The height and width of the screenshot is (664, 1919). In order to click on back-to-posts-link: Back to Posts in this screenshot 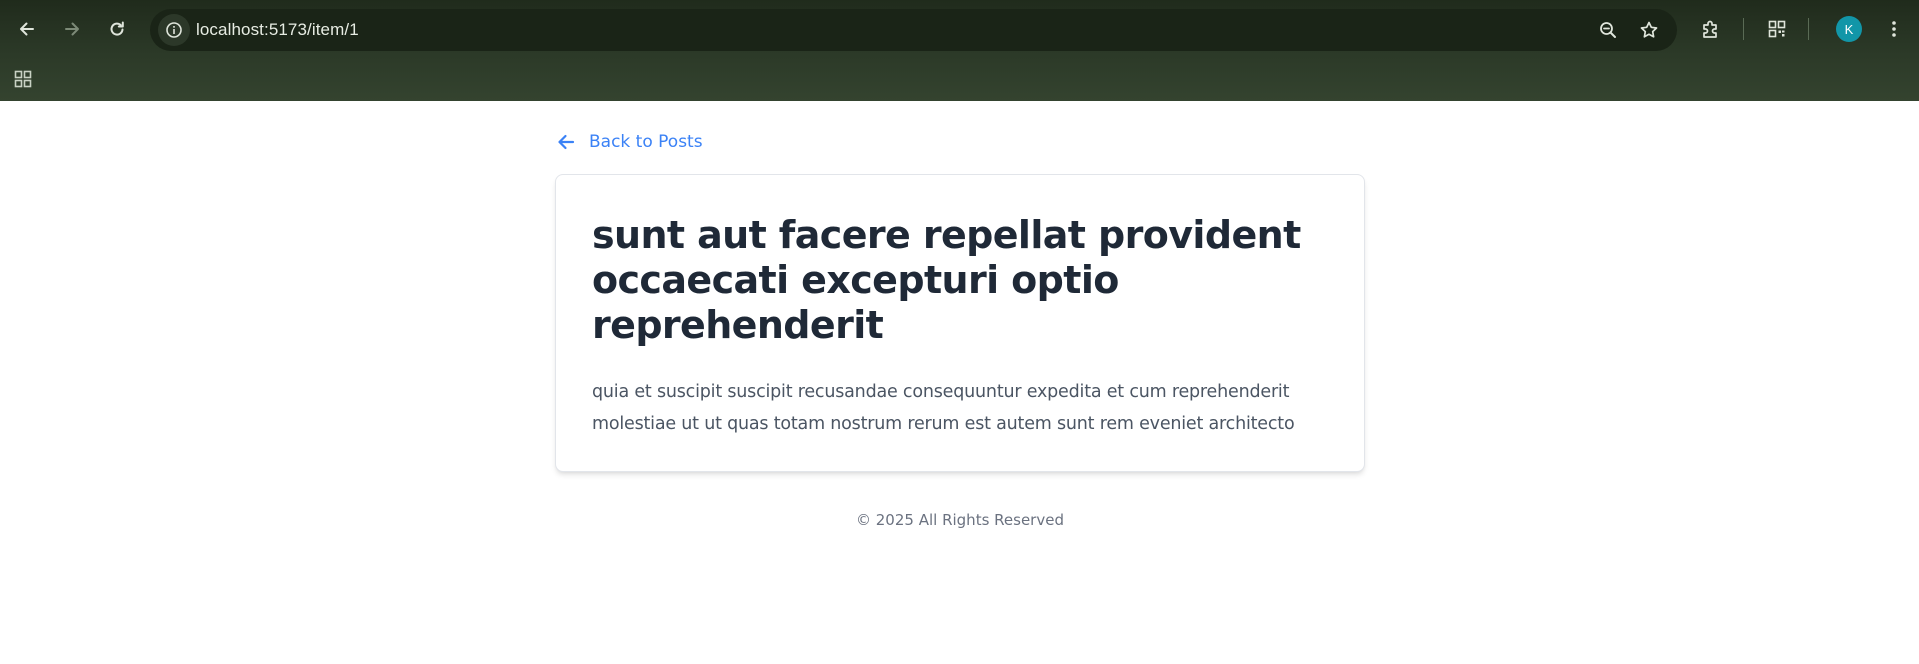, I will do `click(629, 142)`.